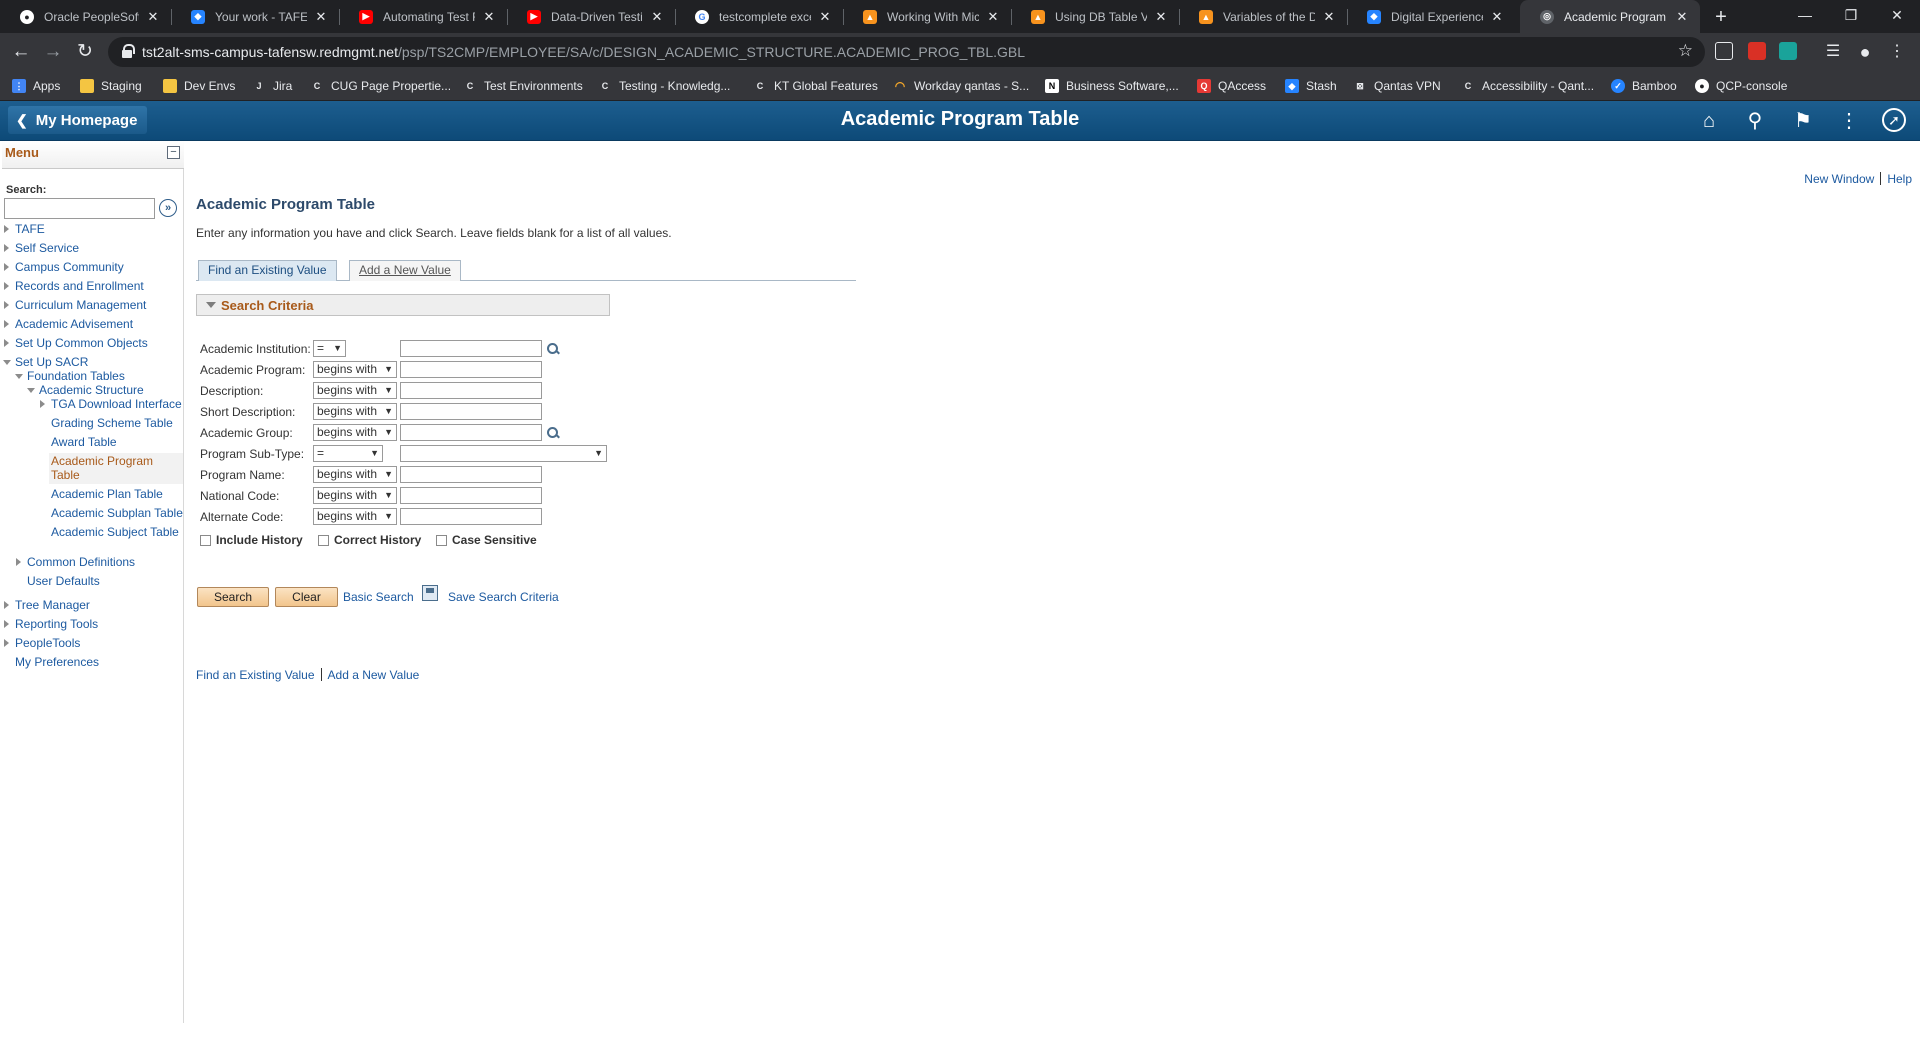 The height and width of the screenshot is (1040, 1920). I want to click on menu-item-award-table: Award Table, so click(84, 442).